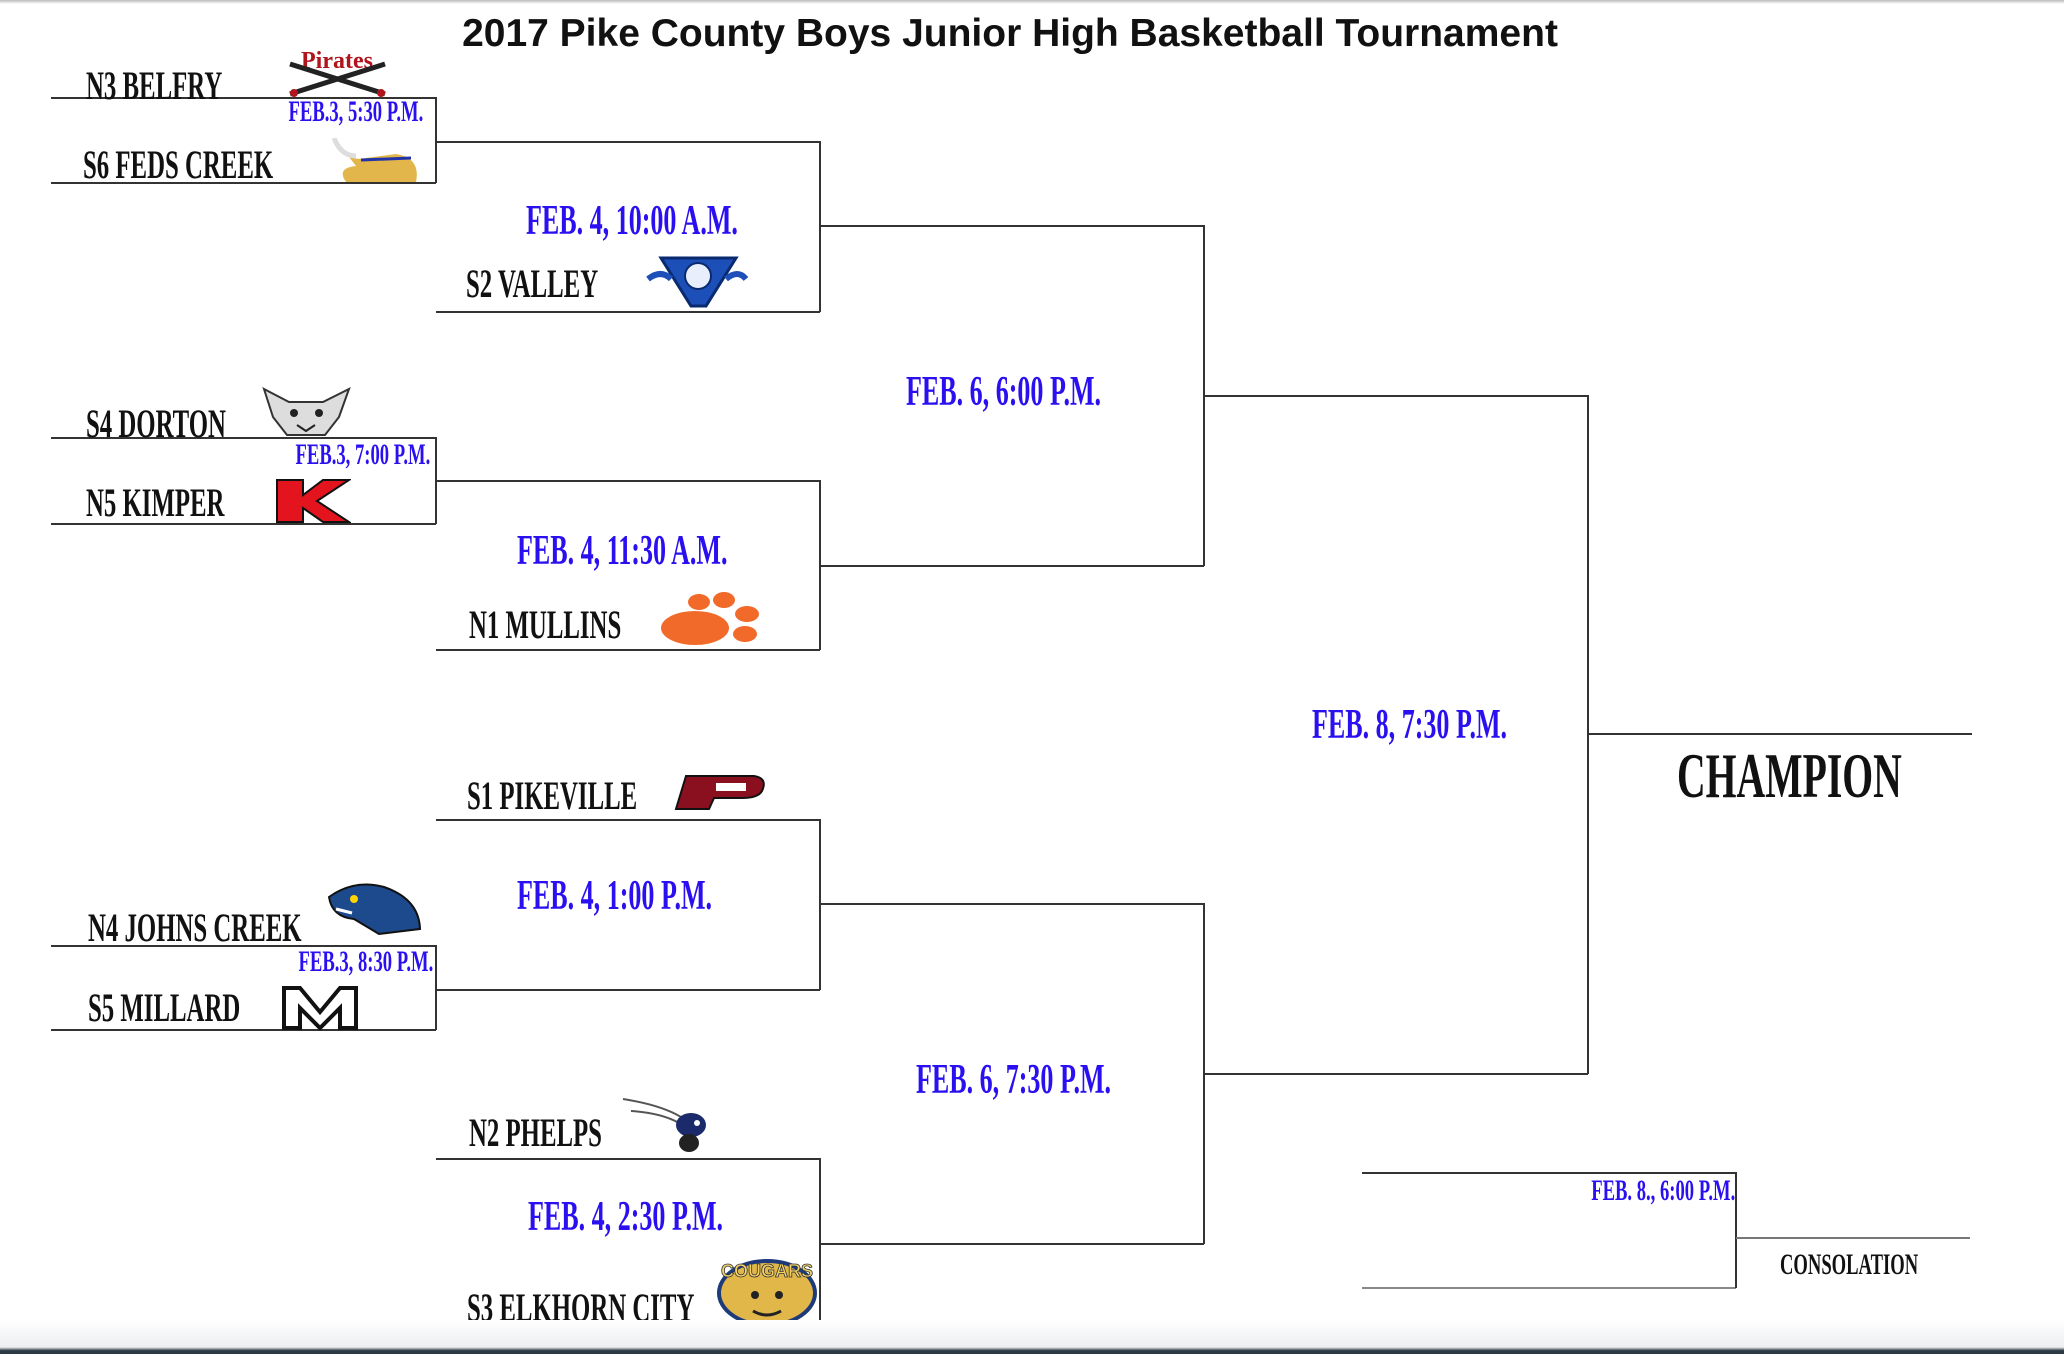 The image size is (2064, 1354). Describe the element at coordinates (154, 85) in the screenshot. I see `team-belfry: N3 BELFRY` at that location.